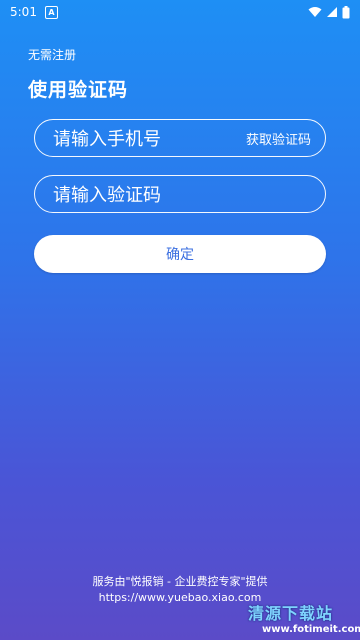 This screenshot has width=360, height=640. What do you see at coordinates (180, 12) in the screenshot?
I see `status-bar: 5:01 A` at bounding box center [180, 12].